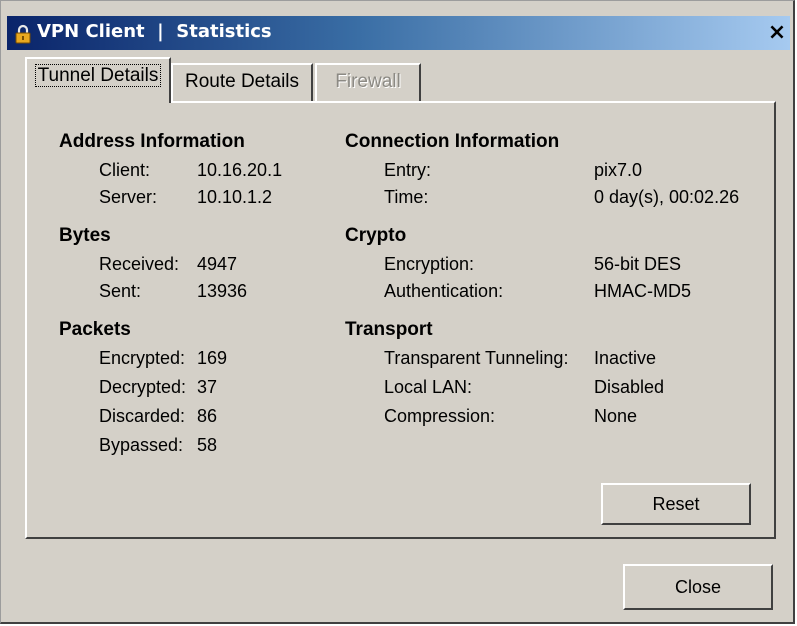 The image size is (797, 626). What do you see at coordinates (429, 264) in the screenshot?
I see `encryption-label: Encryption:` at bounding box center [429, 264].